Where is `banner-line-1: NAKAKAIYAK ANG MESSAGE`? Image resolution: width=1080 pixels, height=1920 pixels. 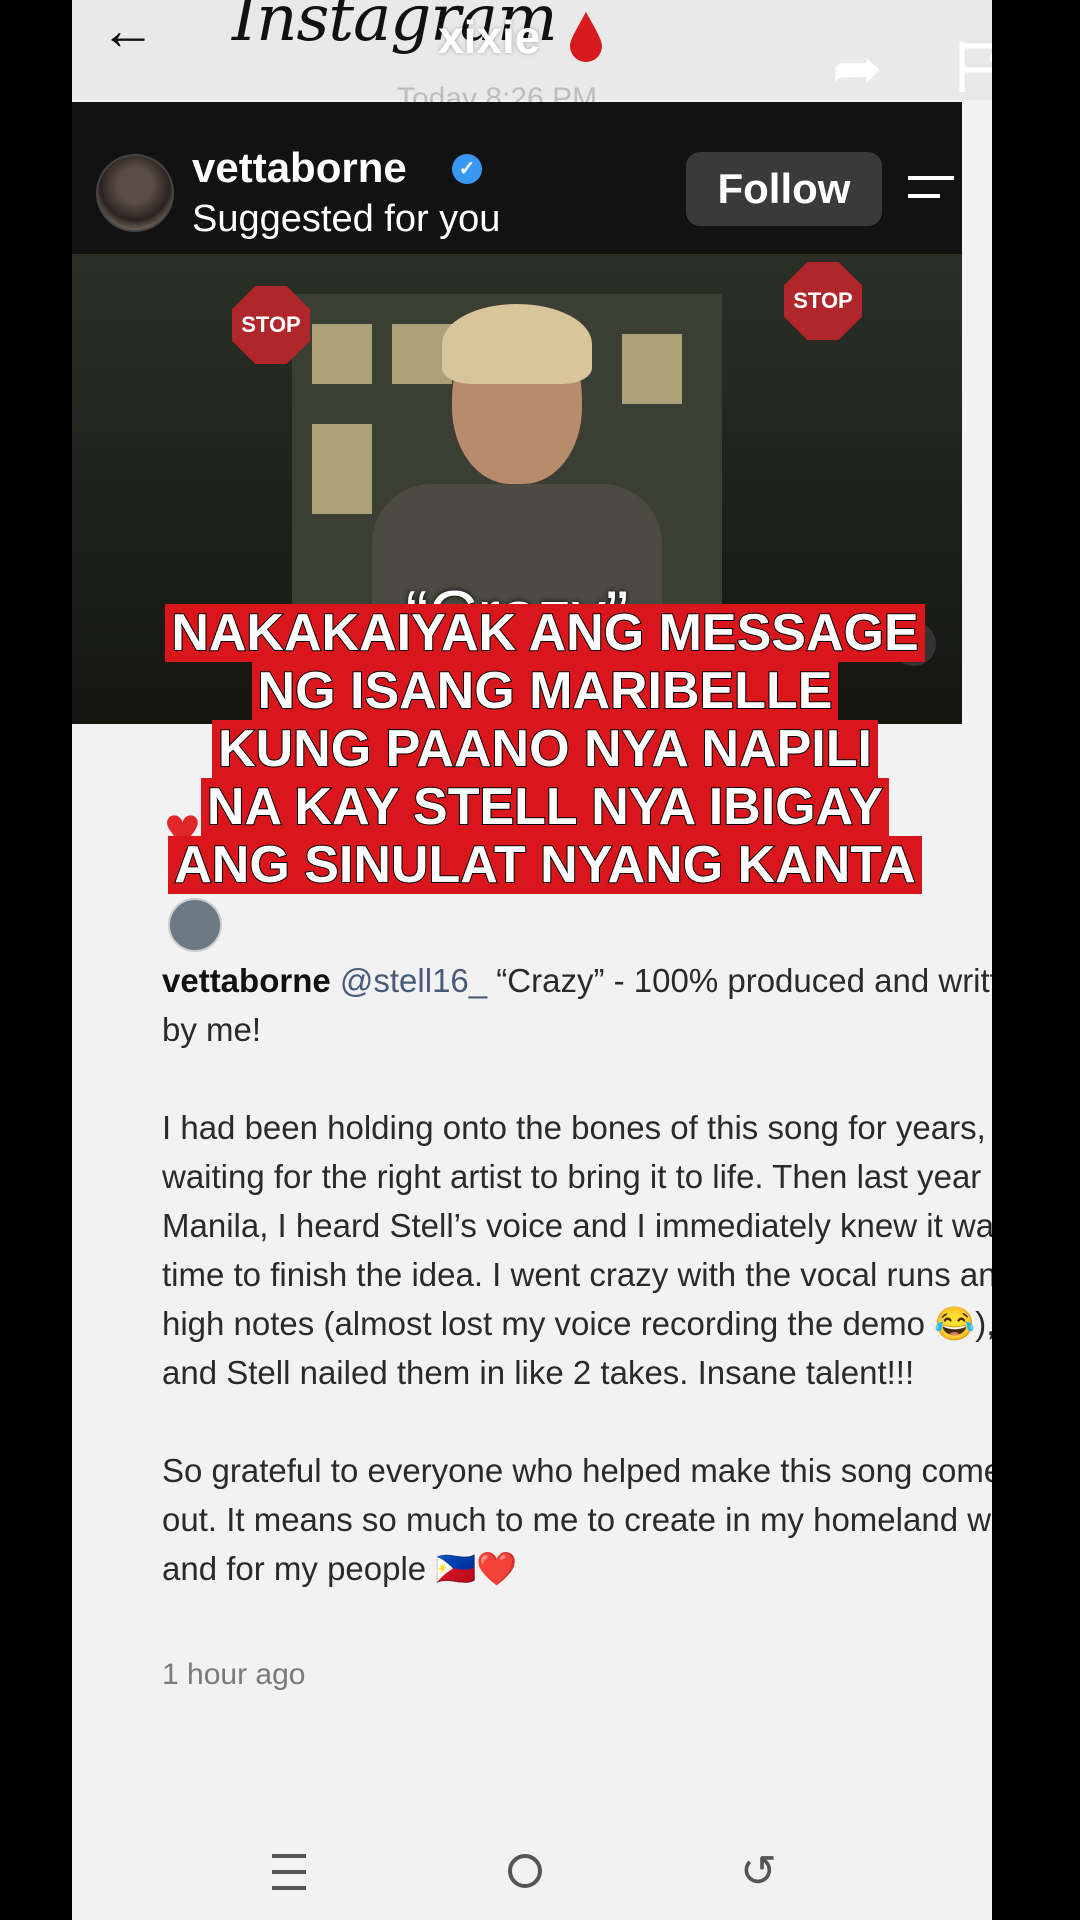 banner-line-1: NAKAKAIYAK ANG MESSAGE is located at coordinates (545, 633).